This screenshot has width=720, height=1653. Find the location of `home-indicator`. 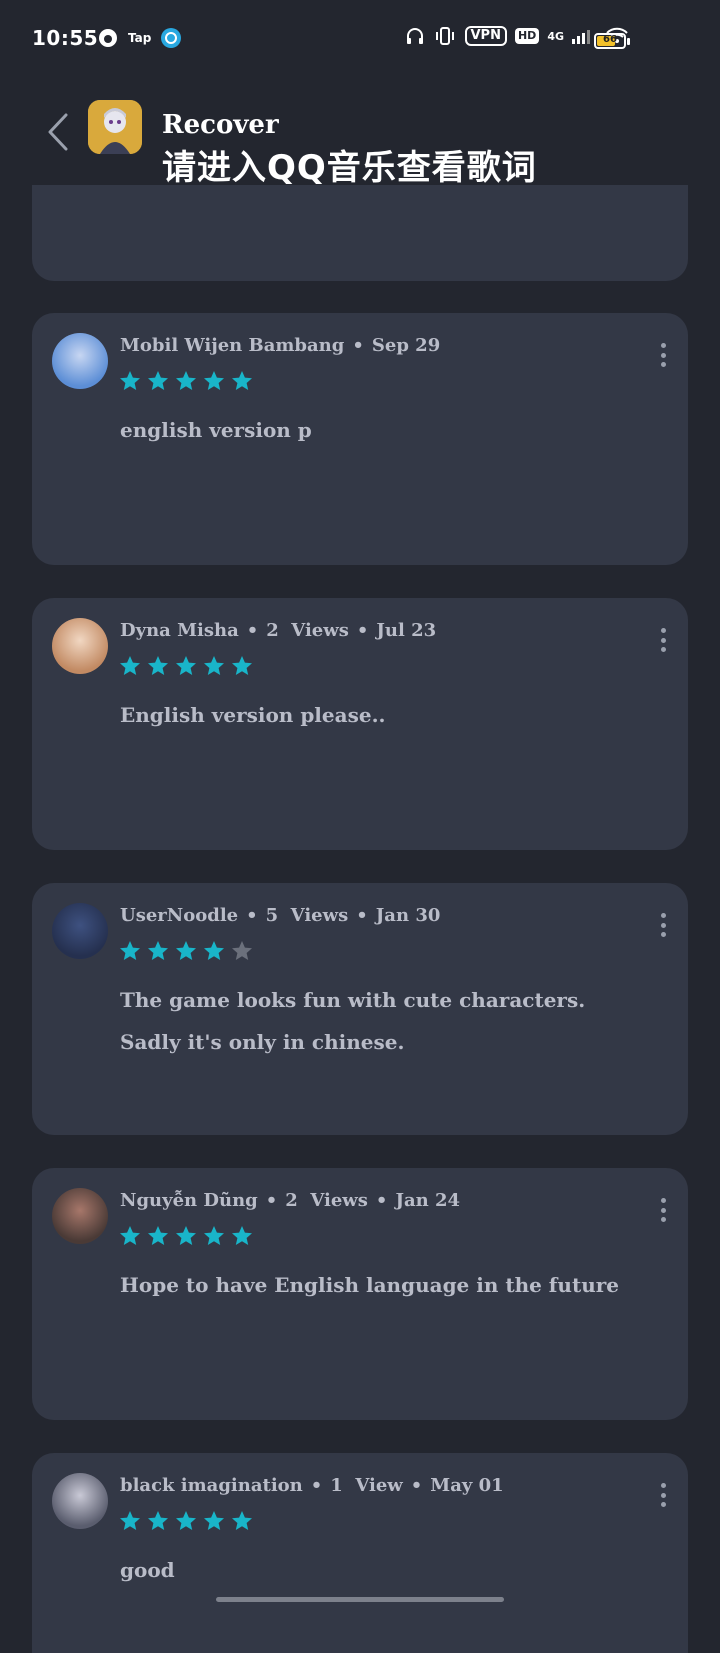

home-indicator is located at coordinates (360, 1599).